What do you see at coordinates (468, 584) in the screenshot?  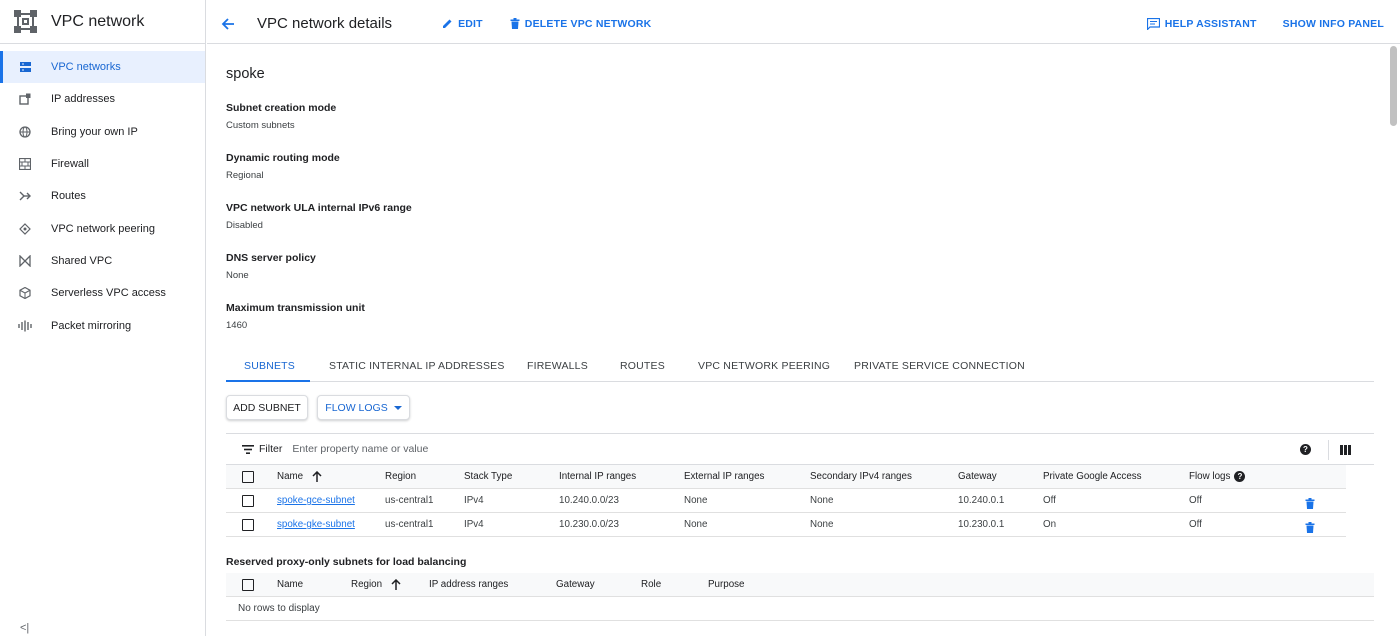 I see `column-header-ip-address-ranges: IP address ranges` at bounding box center [468, 584].